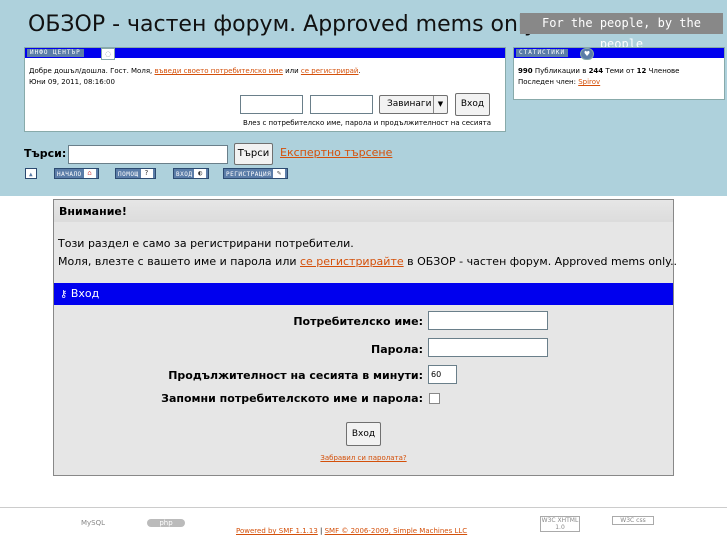 The width and height of the screenshot is (727, 545). I want to click on info-center-tab: ИНФО ЦЕНТЪР, so click(55, 53).